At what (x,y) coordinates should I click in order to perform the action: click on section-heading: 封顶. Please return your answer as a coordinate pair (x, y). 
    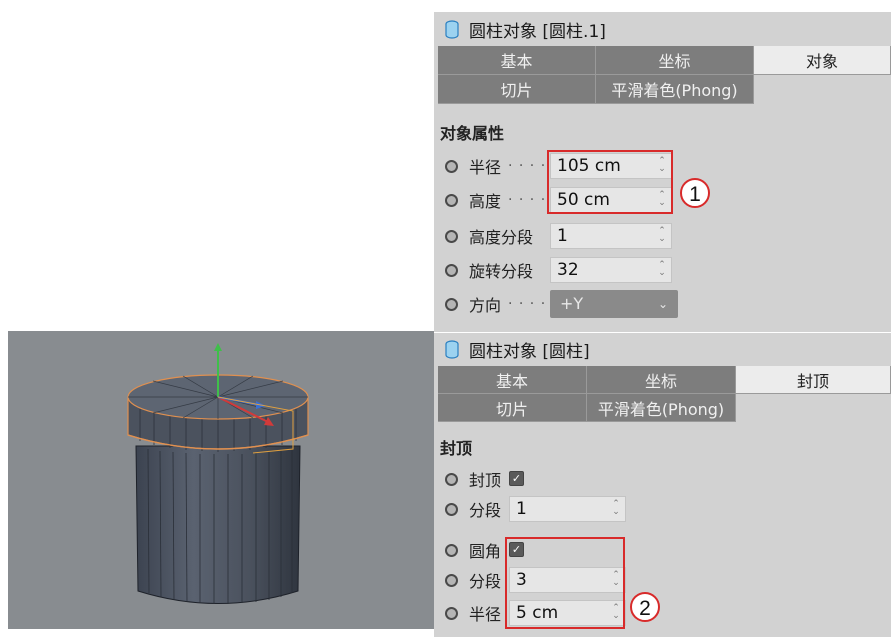
    Looking at the image, I should click on (456, 448).